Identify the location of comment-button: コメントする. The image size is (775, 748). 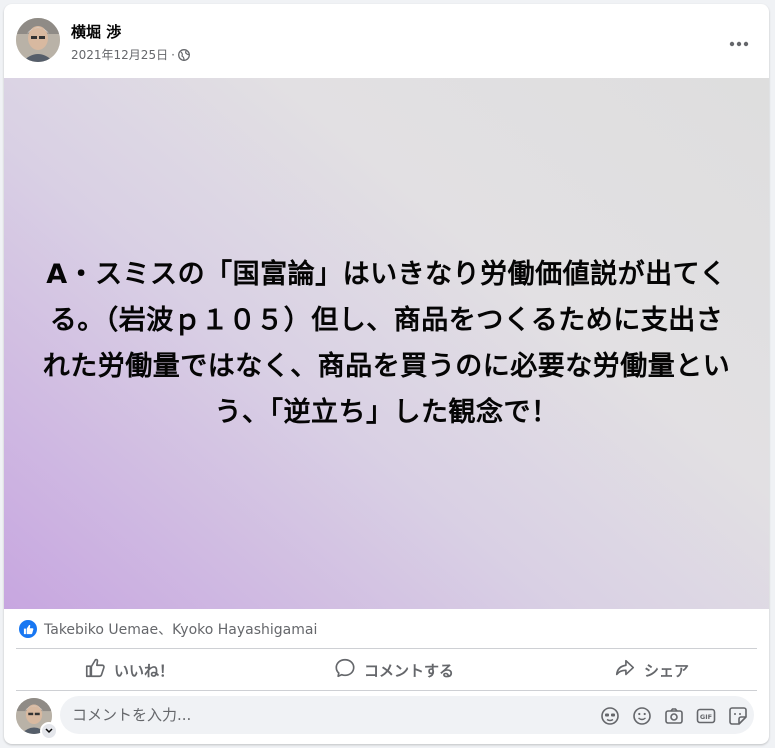
(394, 670).